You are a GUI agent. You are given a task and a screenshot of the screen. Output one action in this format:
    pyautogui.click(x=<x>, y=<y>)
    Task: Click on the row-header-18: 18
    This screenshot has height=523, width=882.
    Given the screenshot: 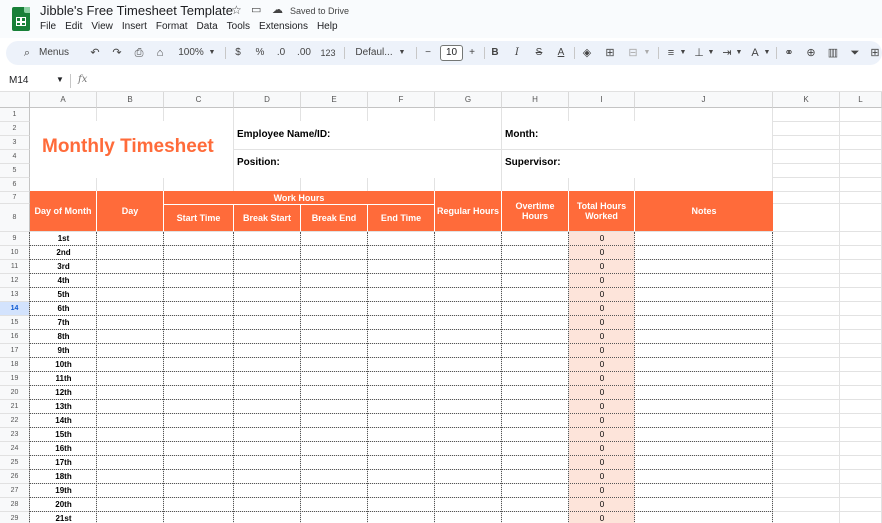 What is the action you would take?
    pyautogui.click(x=15, y=365)
    